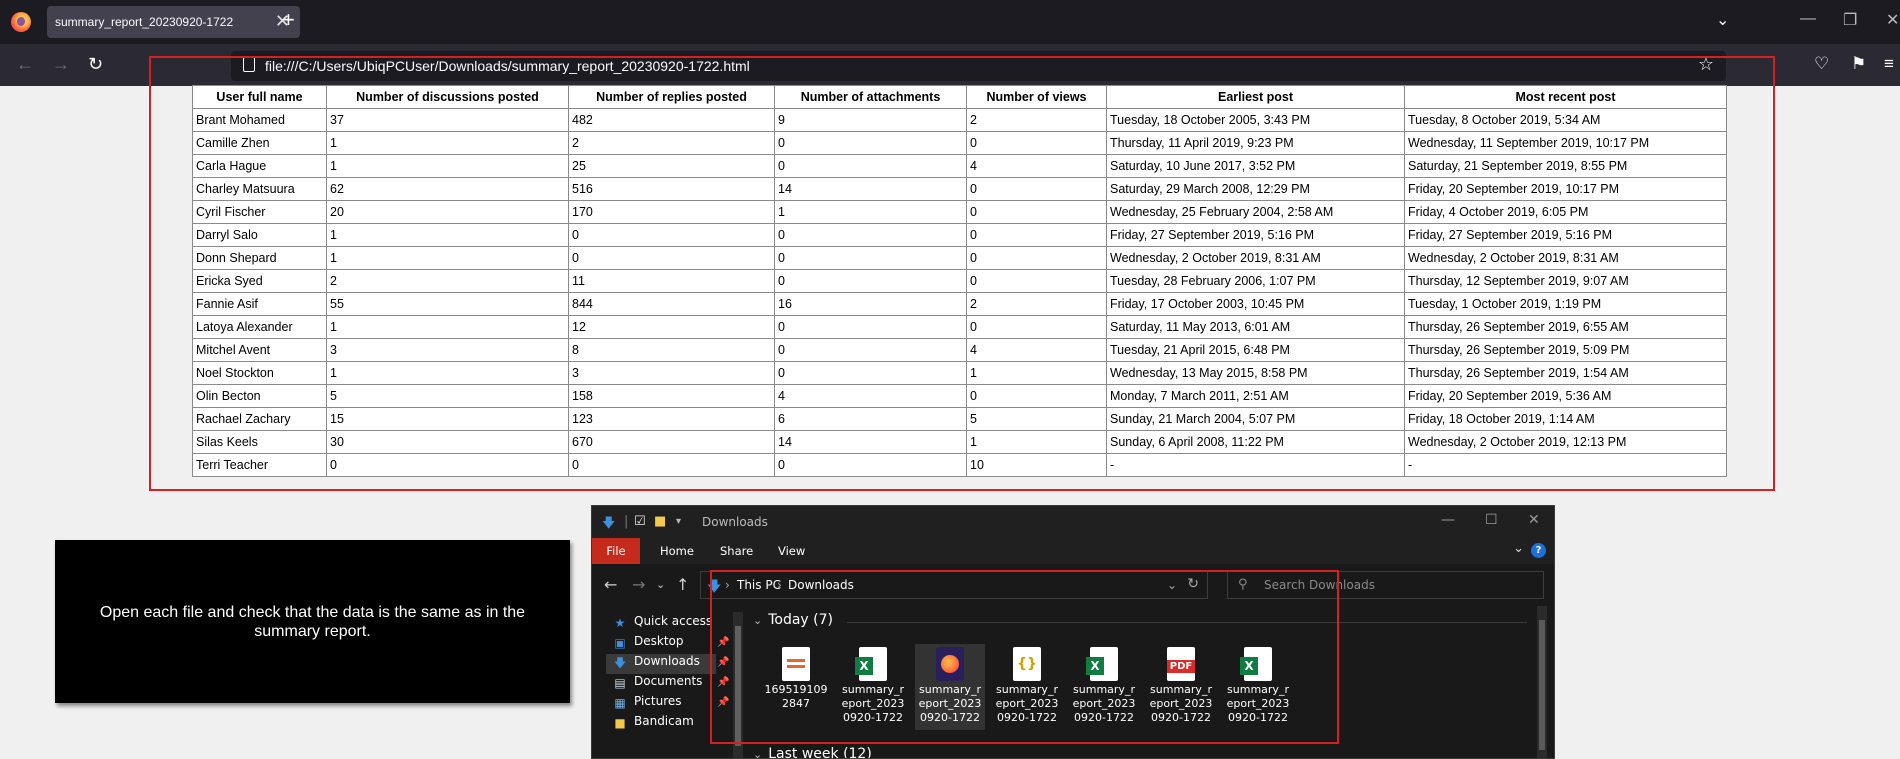 The image size is (1900, 759). Describe the element at coordinates (1542, 682) in the screenshot. I see `content-scrollbar` at that location.